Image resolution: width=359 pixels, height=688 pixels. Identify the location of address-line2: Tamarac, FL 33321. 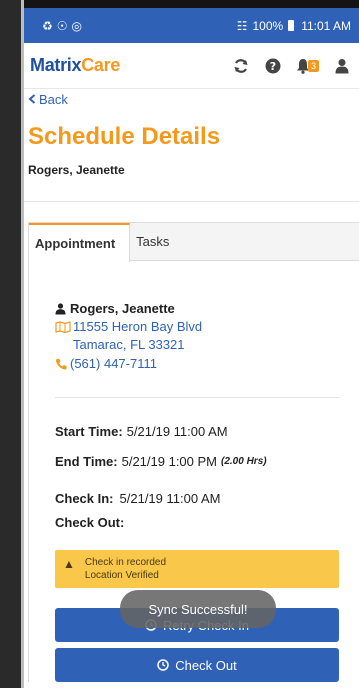
(129, 344).